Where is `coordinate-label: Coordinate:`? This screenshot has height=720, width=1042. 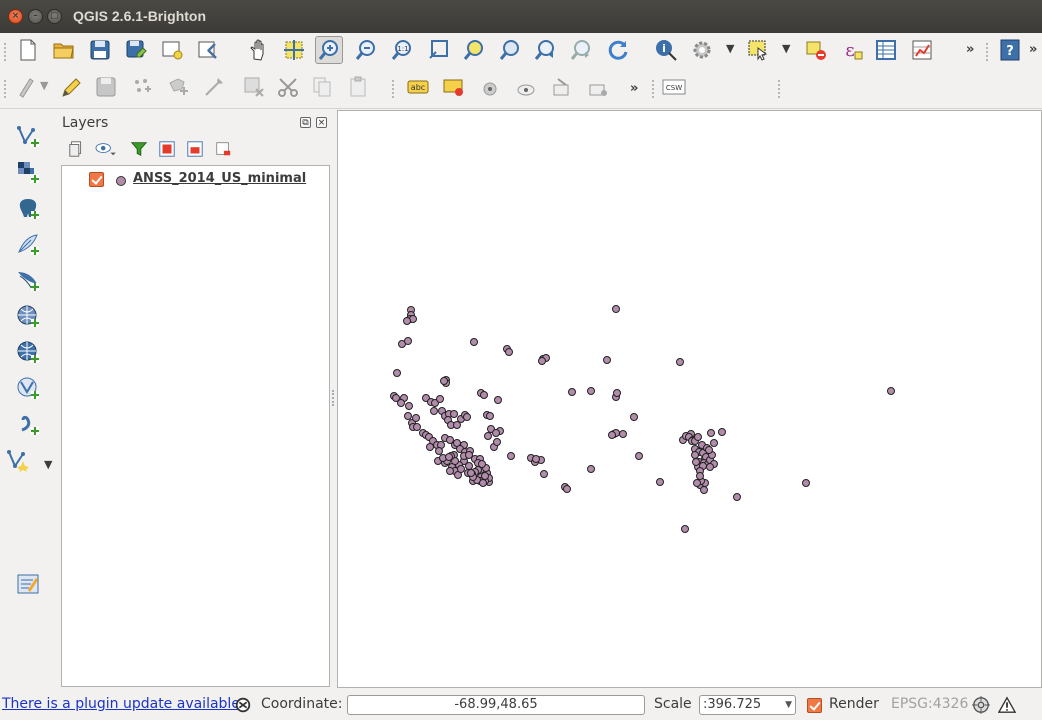
coordinate-label: Coordinate: is located at coordinates (302, 704).